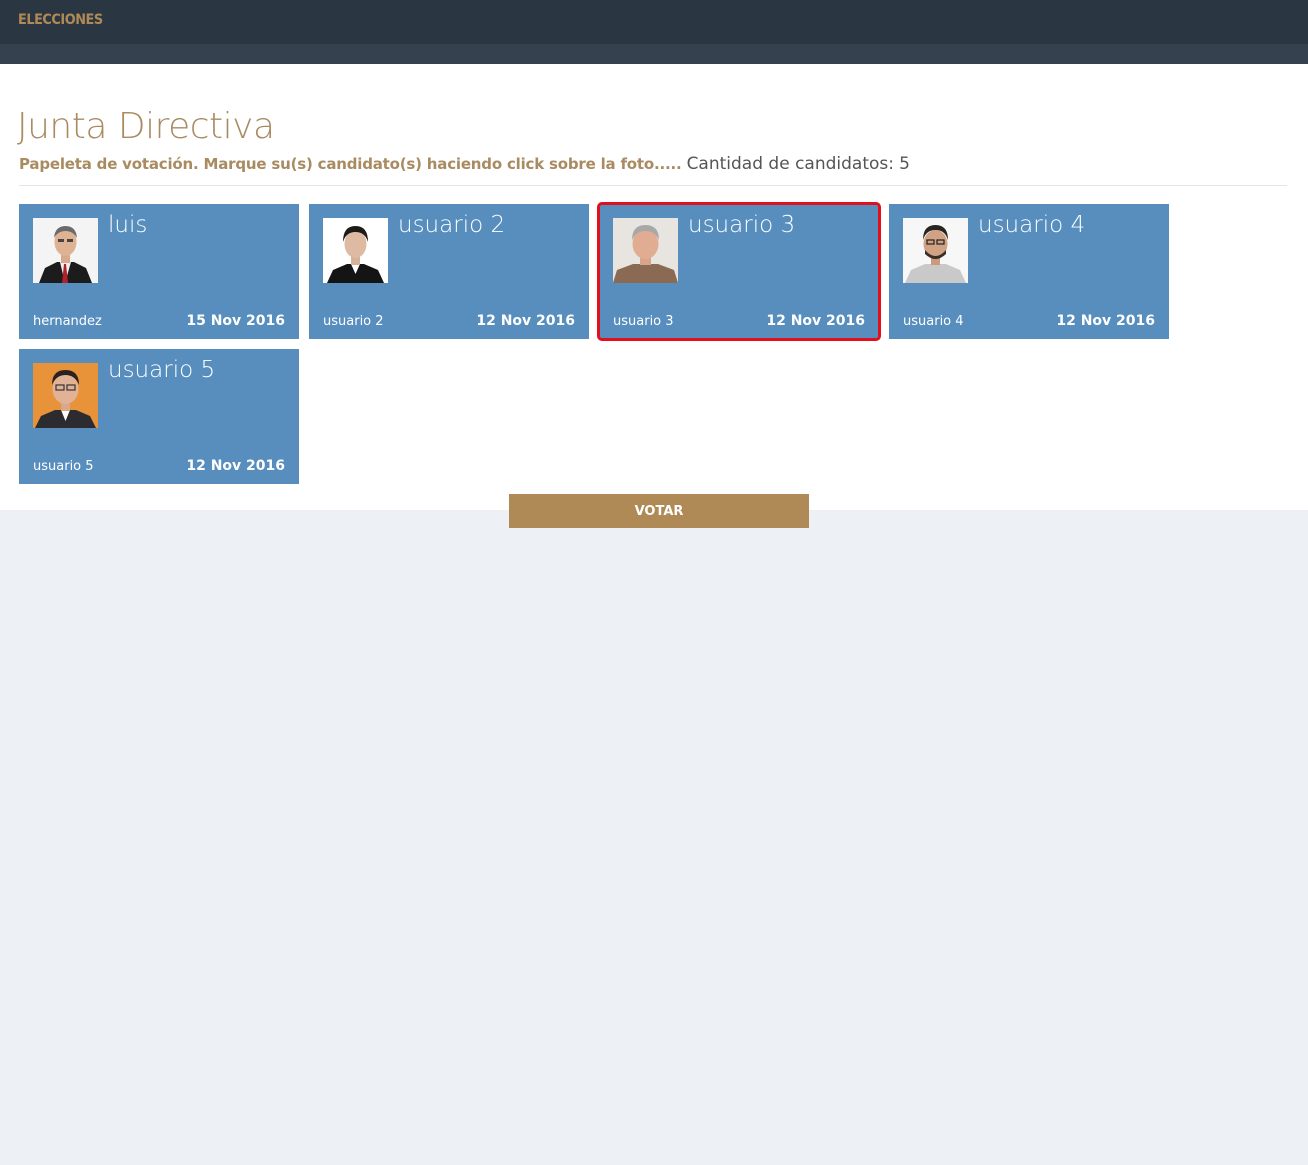 This screenshot has height=1165, width=1308. Describe the element at coordinates (653, 185) in the screenshot. I see `divider` at that location.